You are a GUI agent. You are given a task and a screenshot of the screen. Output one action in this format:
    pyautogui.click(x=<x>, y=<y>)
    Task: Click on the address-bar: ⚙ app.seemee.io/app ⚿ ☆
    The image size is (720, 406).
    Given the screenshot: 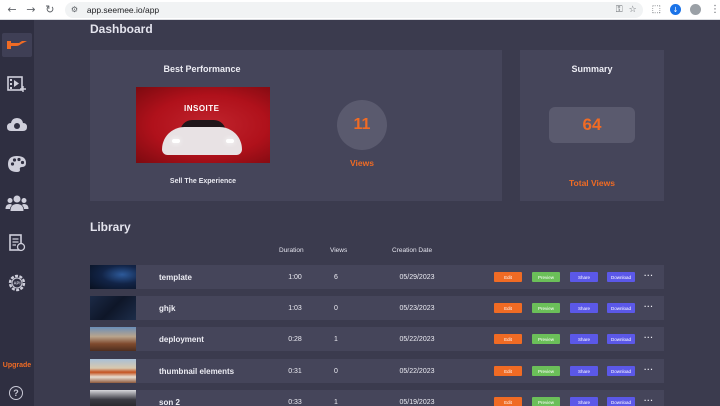 What is the action you would take?
    pyautogui.click(x=353, y=9)
    